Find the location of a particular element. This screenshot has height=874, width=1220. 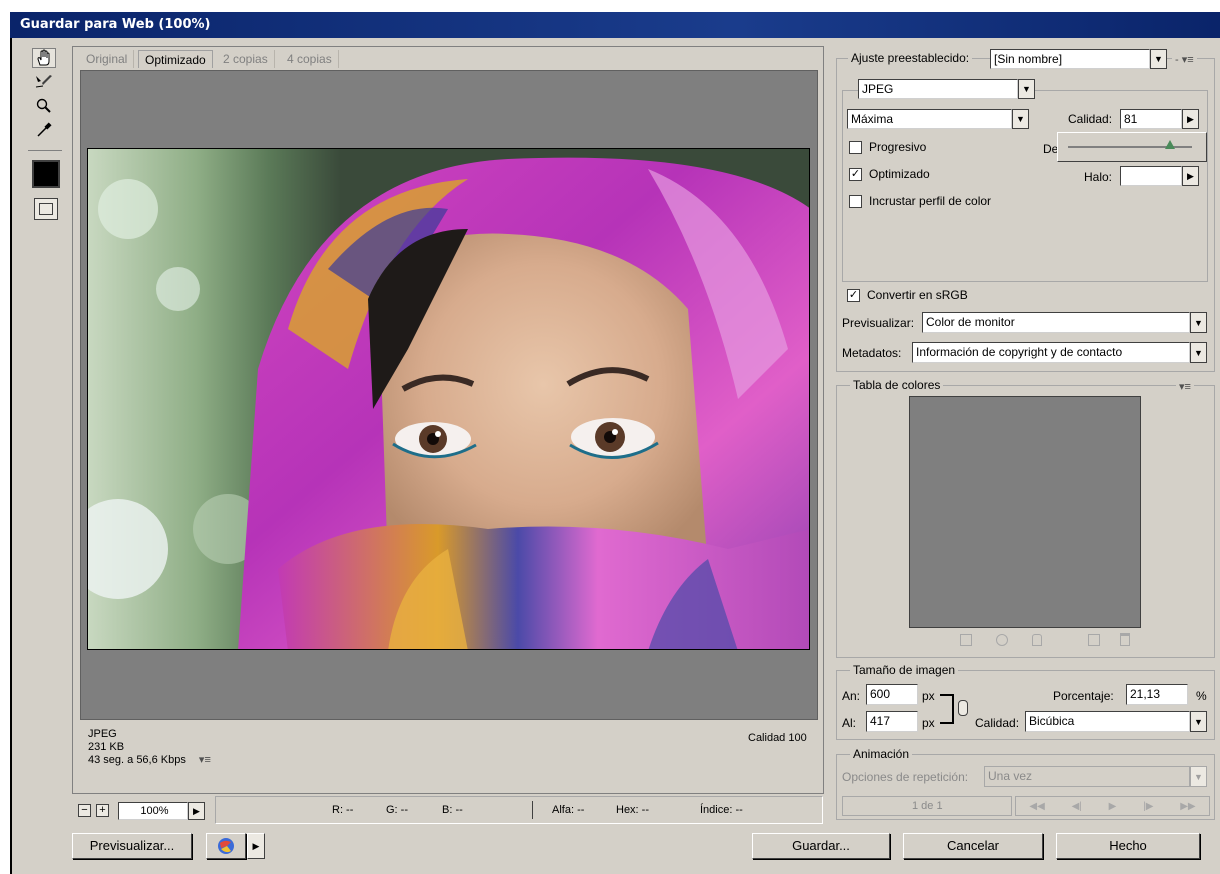

percent-field: 21,13 is located at coordinates (1157, 694).